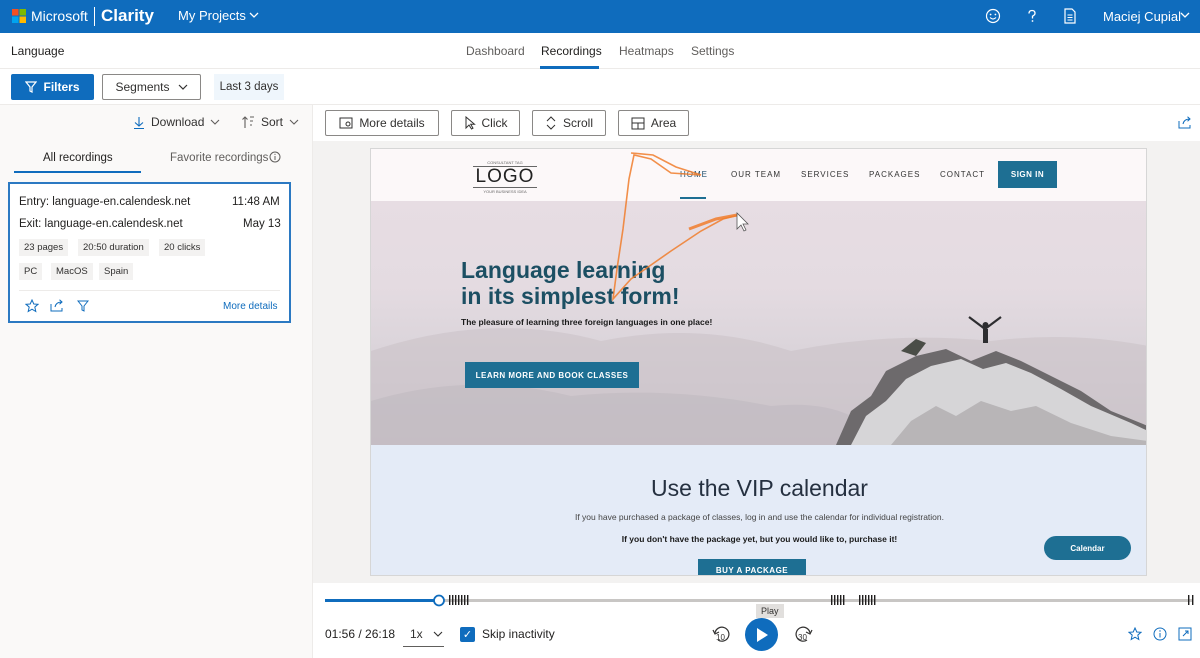 The width and height of the screenshot is (1200, 658). I want to click on calendar-button: Calendar, so click(1087, 548).